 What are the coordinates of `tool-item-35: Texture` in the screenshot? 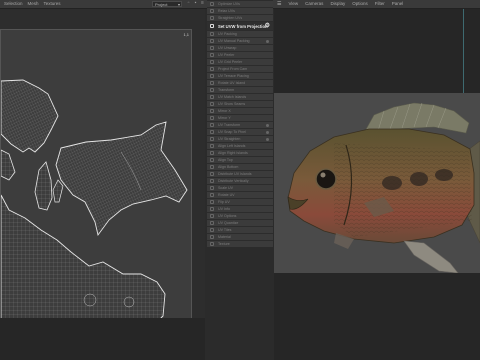 It's located at (240, 243).